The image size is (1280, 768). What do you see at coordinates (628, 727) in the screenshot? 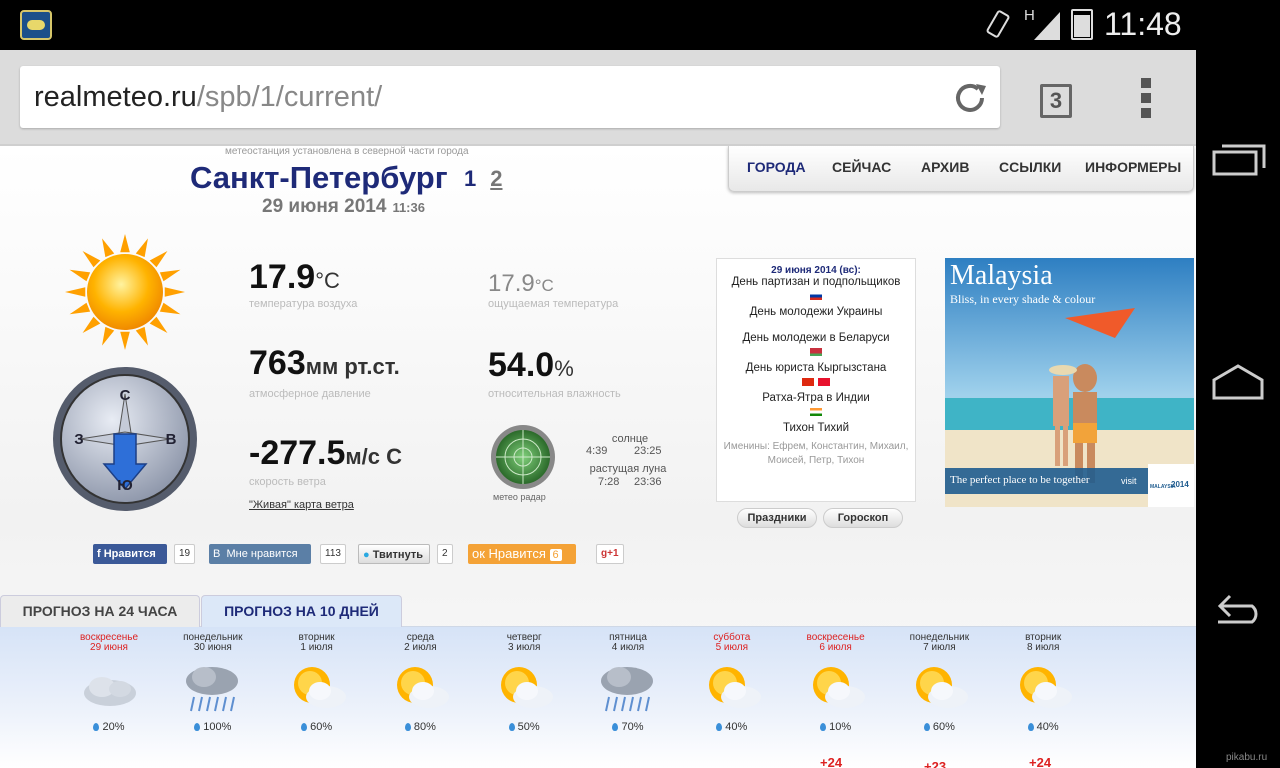
I see `precip-chance: 70%` at bounding box center [628, 727].